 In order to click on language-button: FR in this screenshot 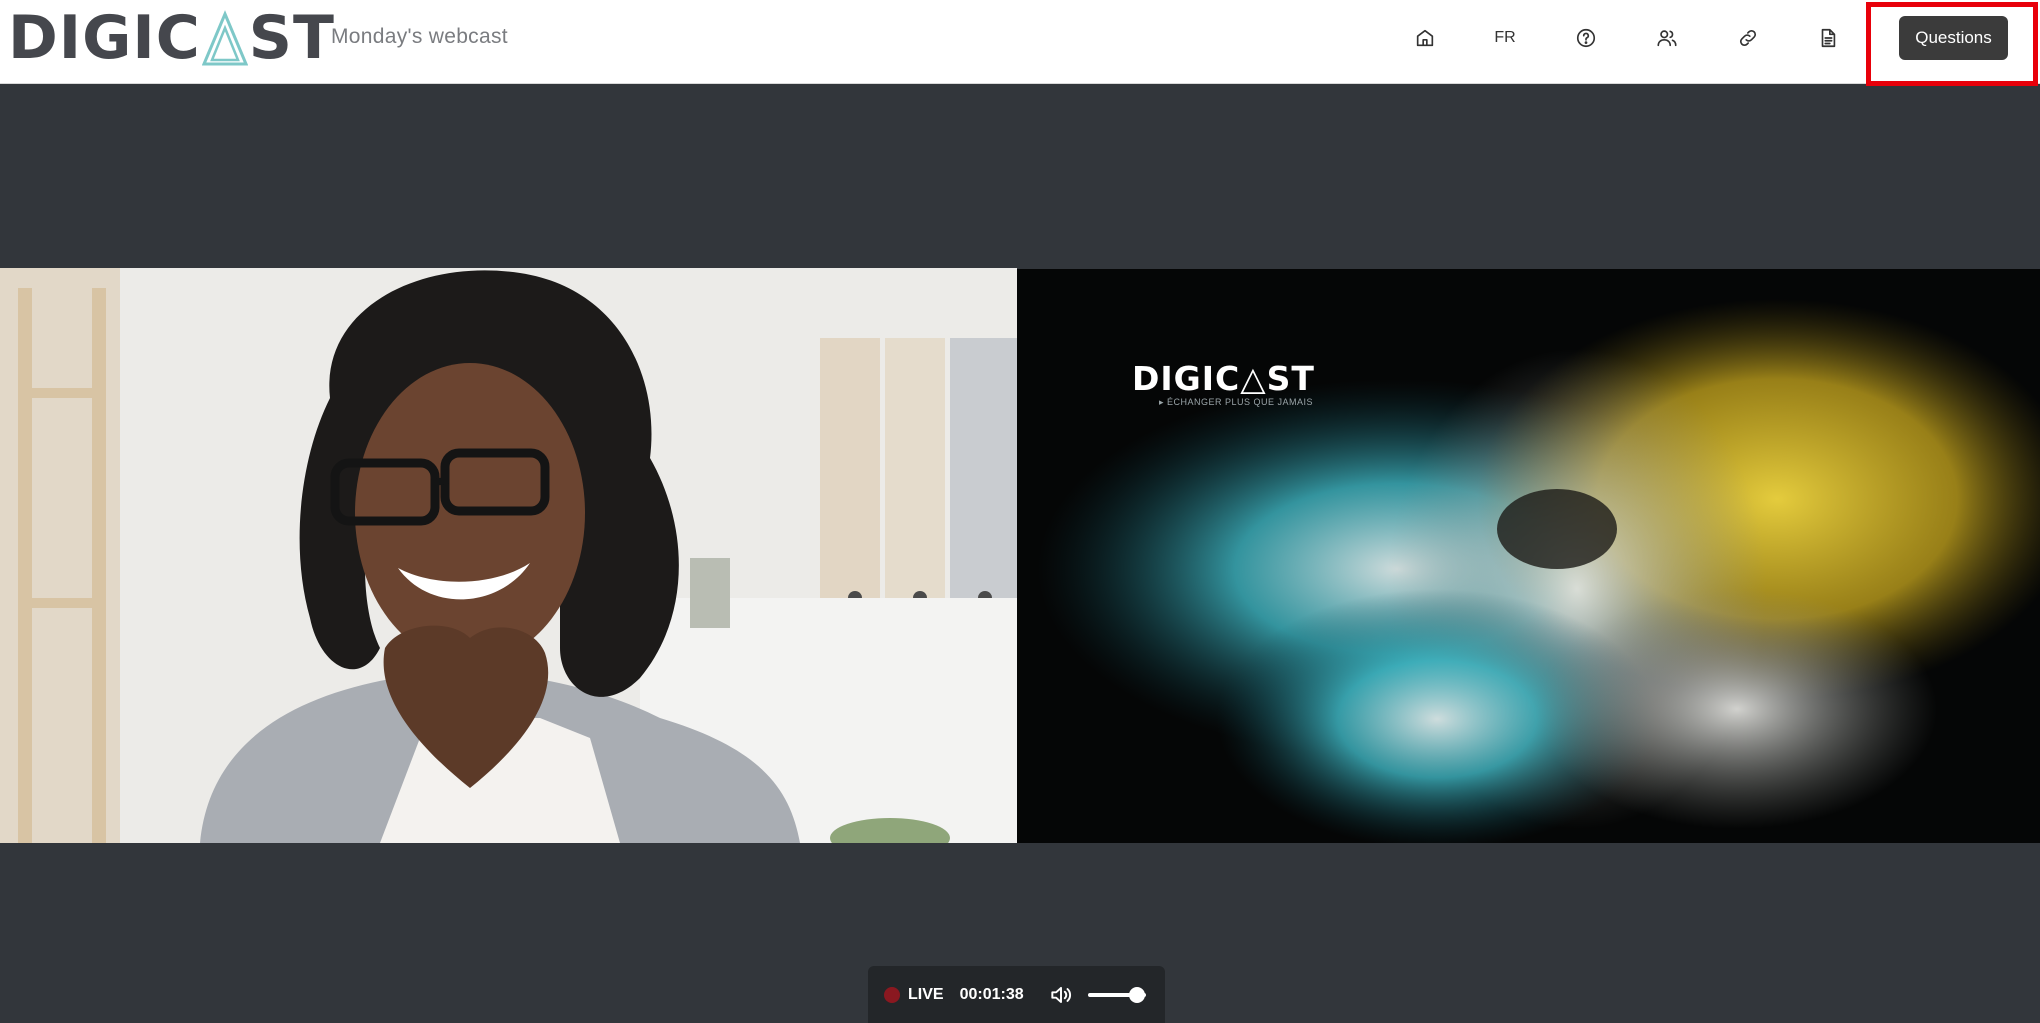, I will do `click(1505, 38)`.